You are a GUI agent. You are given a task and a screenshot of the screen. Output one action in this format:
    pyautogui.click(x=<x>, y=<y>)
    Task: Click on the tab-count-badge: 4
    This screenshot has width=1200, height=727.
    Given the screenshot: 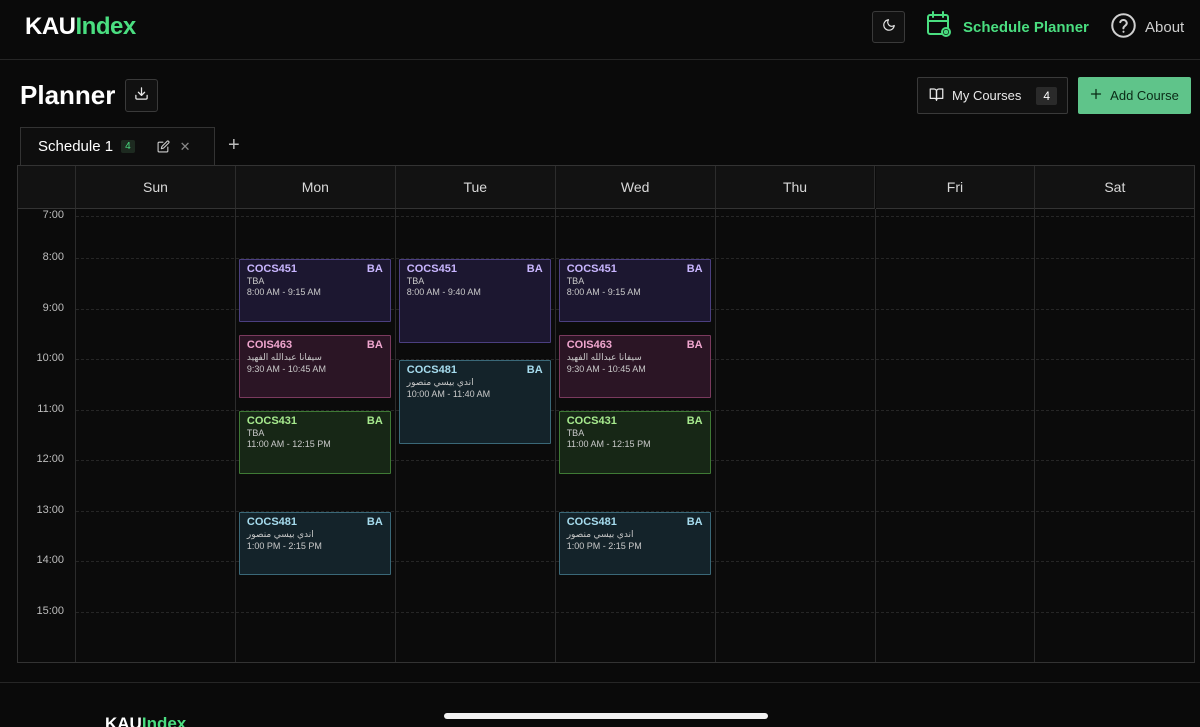 What is the action you would take?
    pyautogui.click(x=128, y=146)
    